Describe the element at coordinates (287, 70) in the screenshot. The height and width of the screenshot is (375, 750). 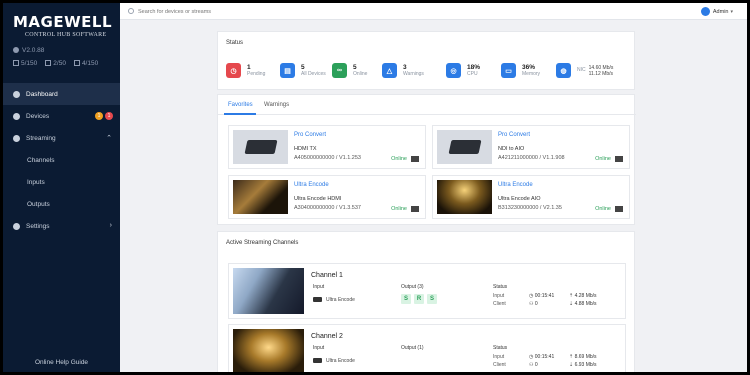
I see `device-icon: ▤` at that location.